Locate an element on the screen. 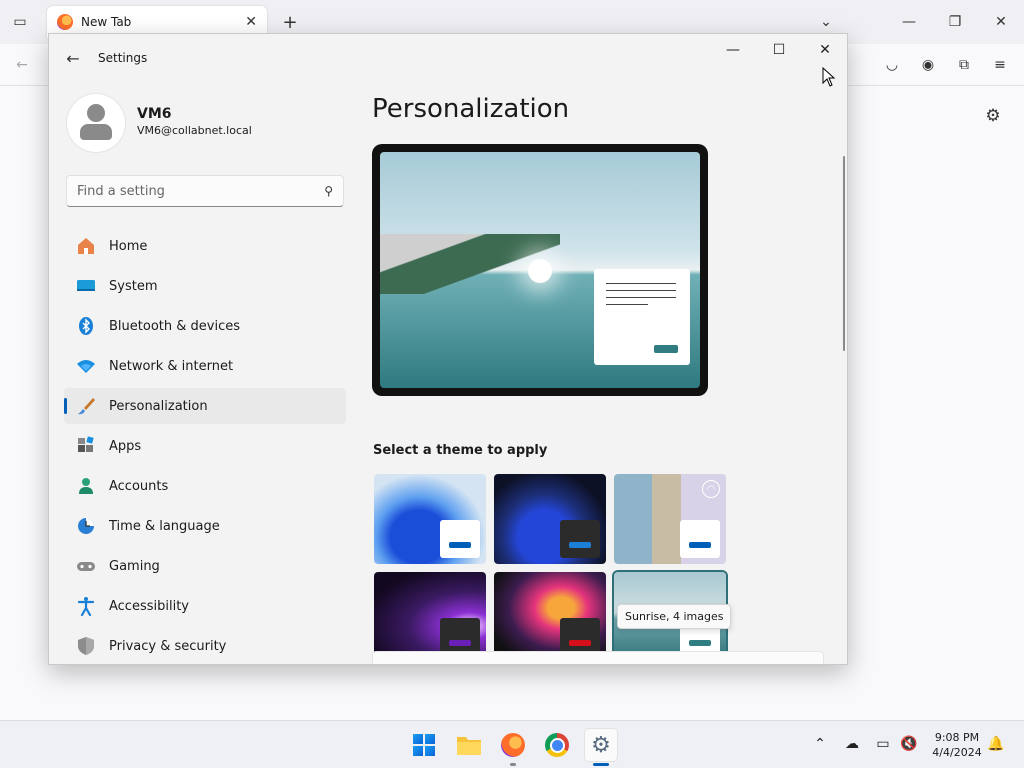 The width and height of the screenshot is (1024, 768). sidebar-item-gaming: Gaming is located at coordinates (205, 566).